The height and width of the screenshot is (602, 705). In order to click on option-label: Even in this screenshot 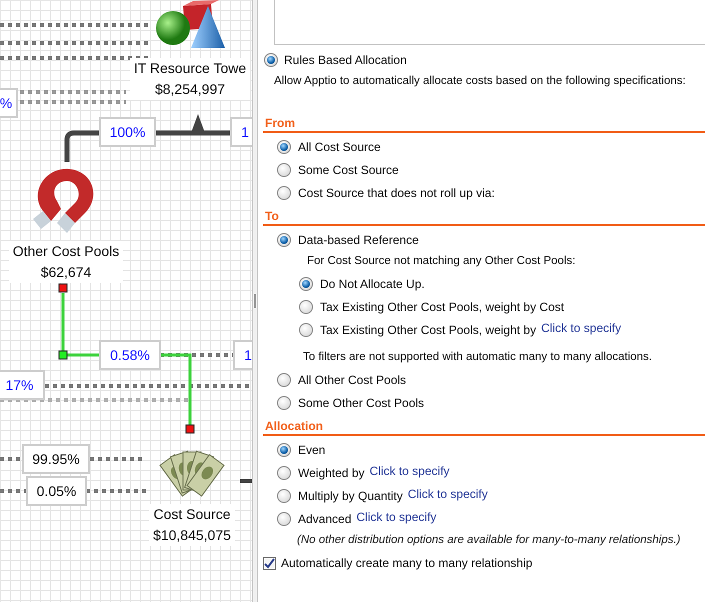, I will do `click(312, 450)`.